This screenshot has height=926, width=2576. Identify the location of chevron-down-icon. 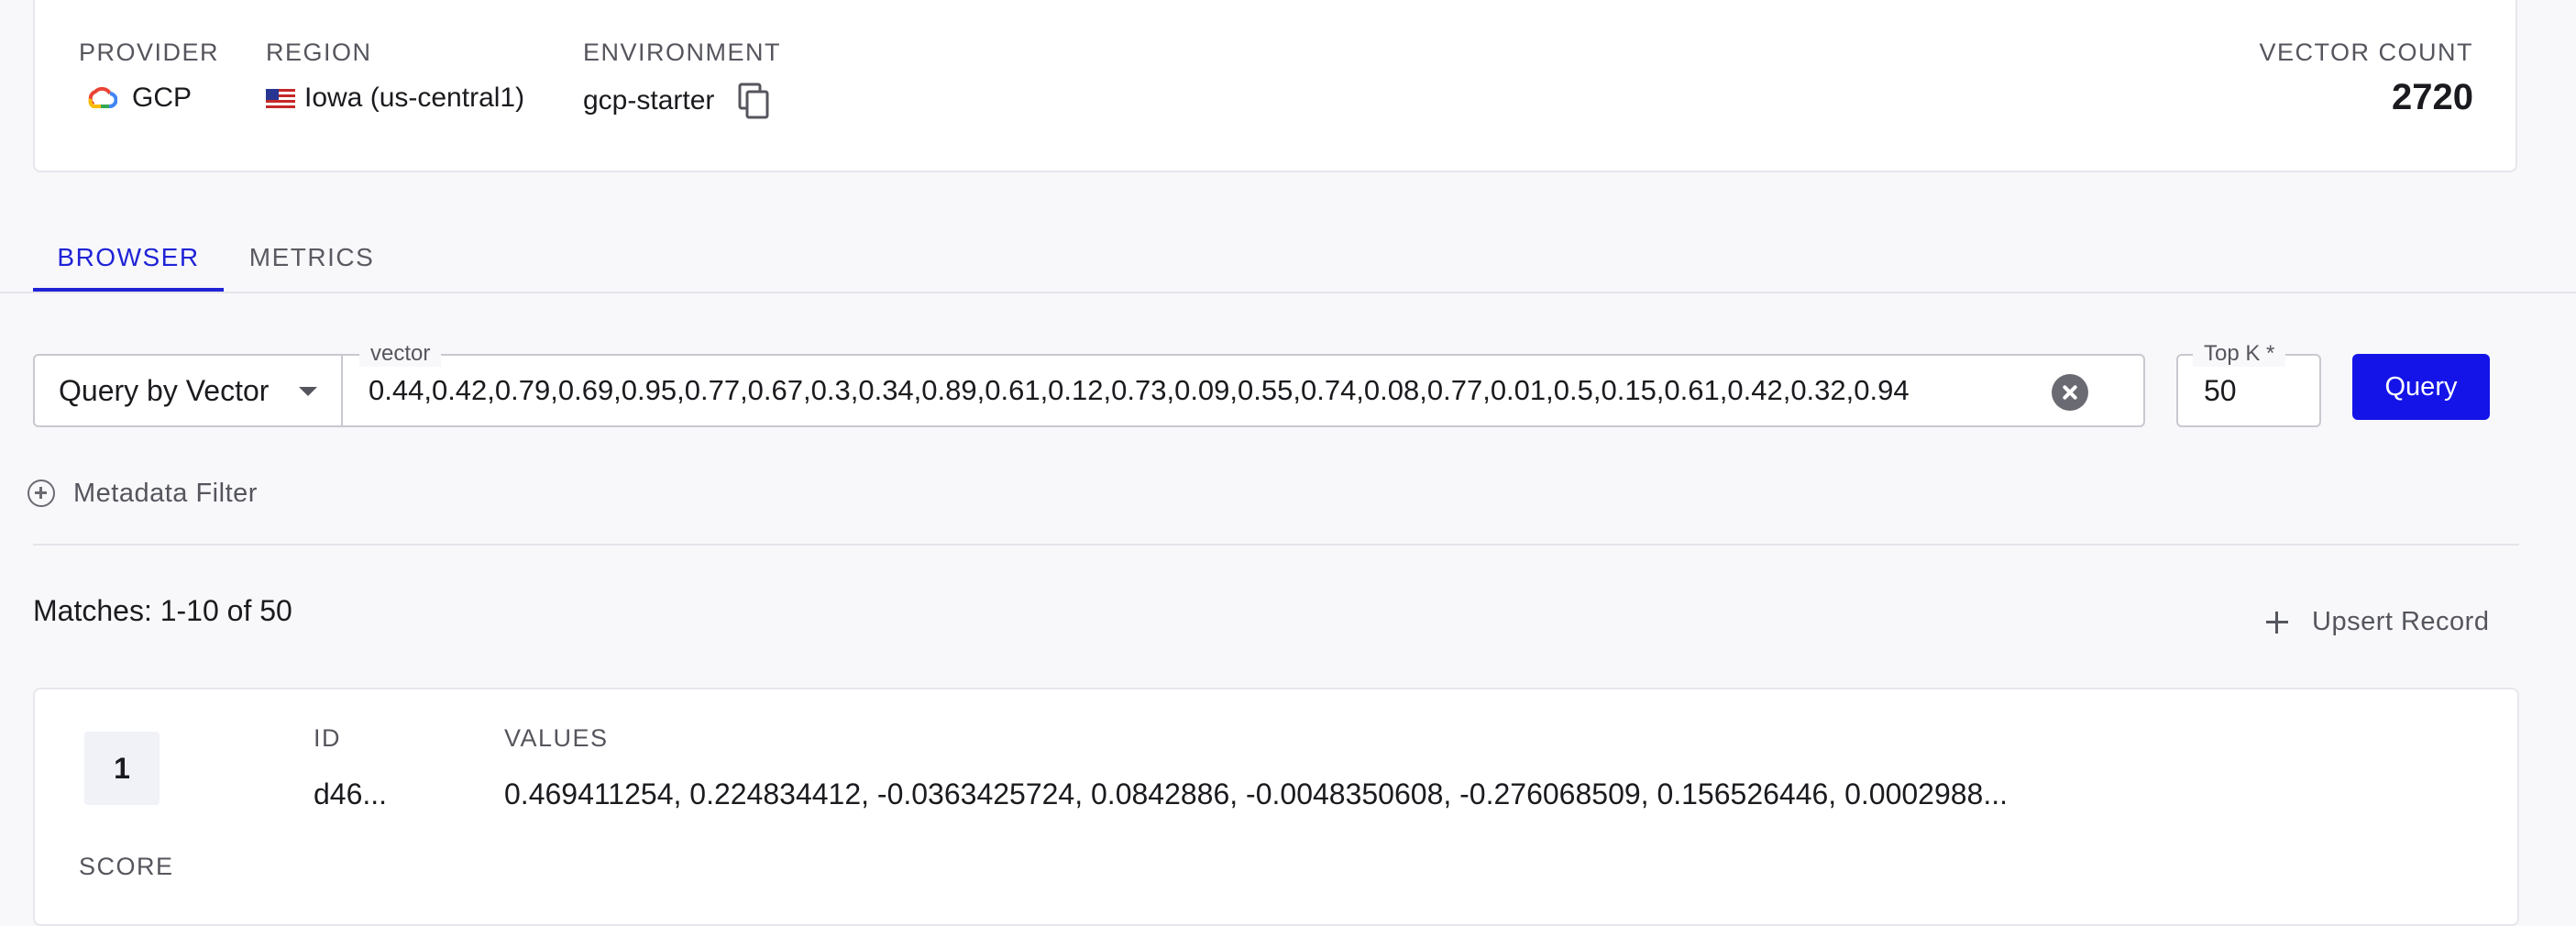
(308, 391).